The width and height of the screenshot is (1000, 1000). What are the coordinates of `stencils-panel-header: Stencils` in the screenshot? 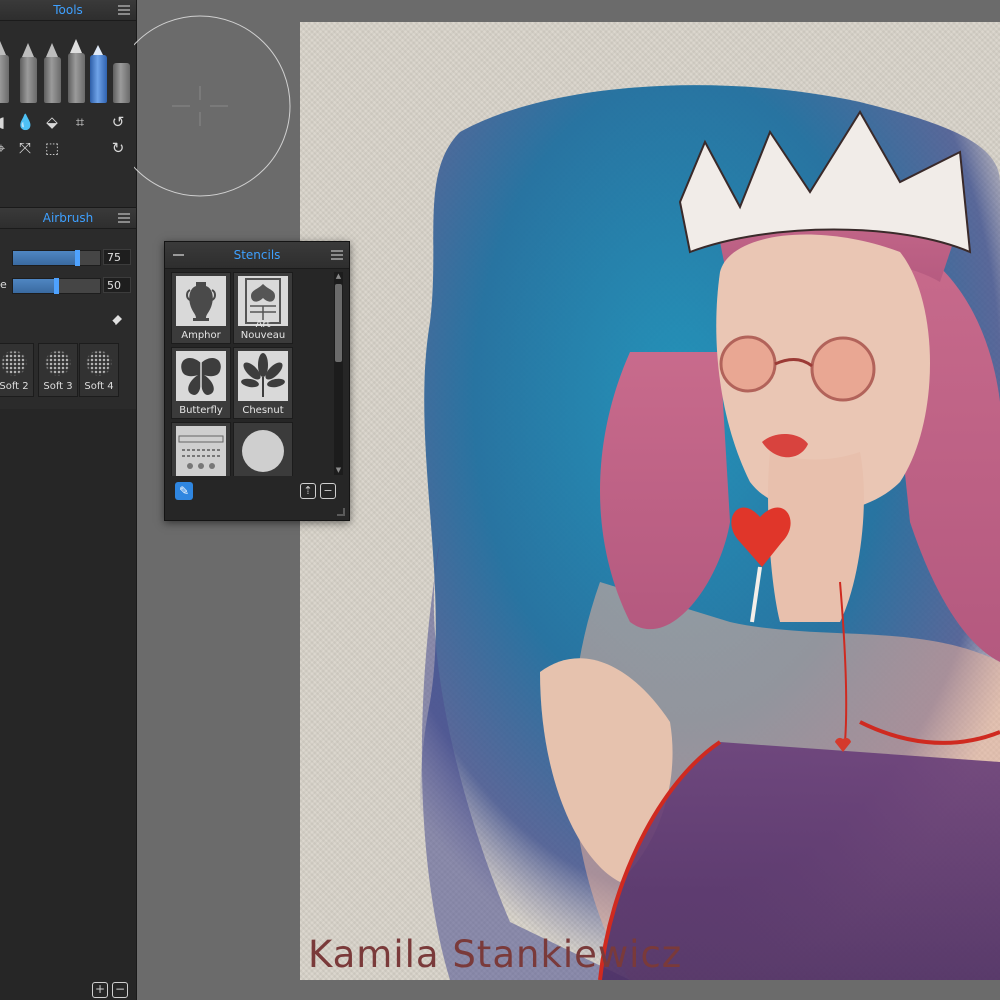 It's located at (257, 255).